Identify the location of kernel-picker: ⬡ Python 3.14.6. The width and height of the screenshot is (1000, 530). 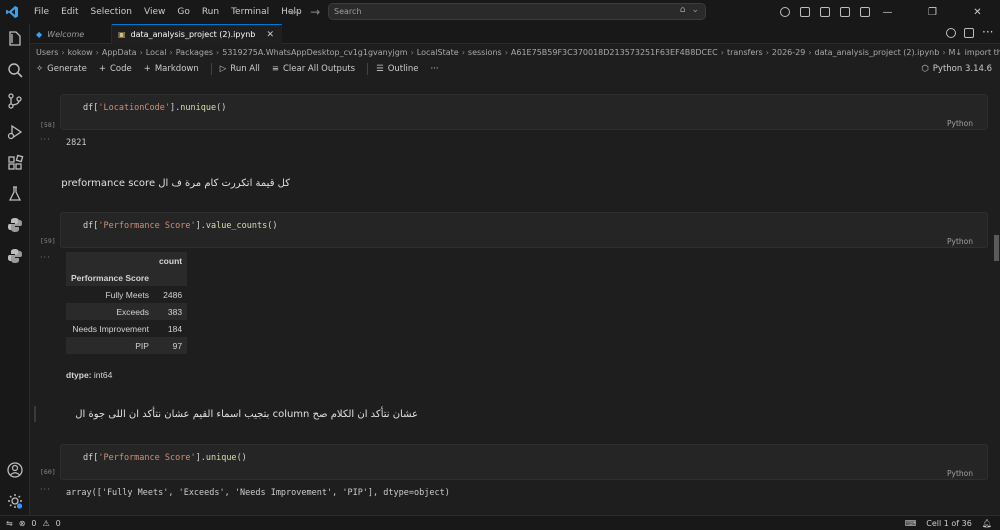
(956, 69).